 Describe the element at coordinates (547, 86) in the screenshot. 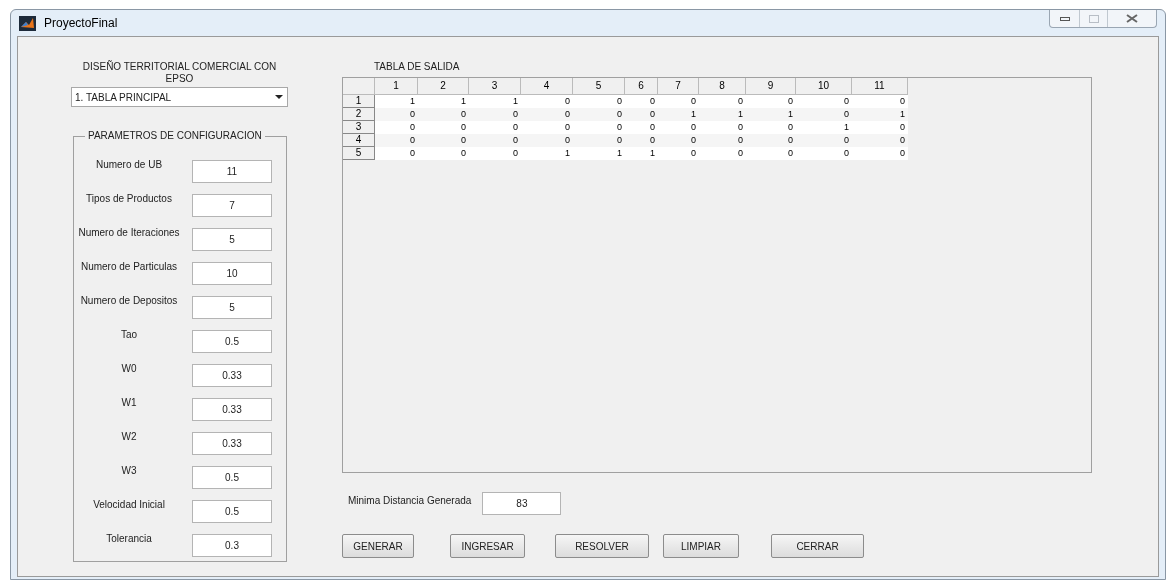

I see `column-header: 4` at that location.